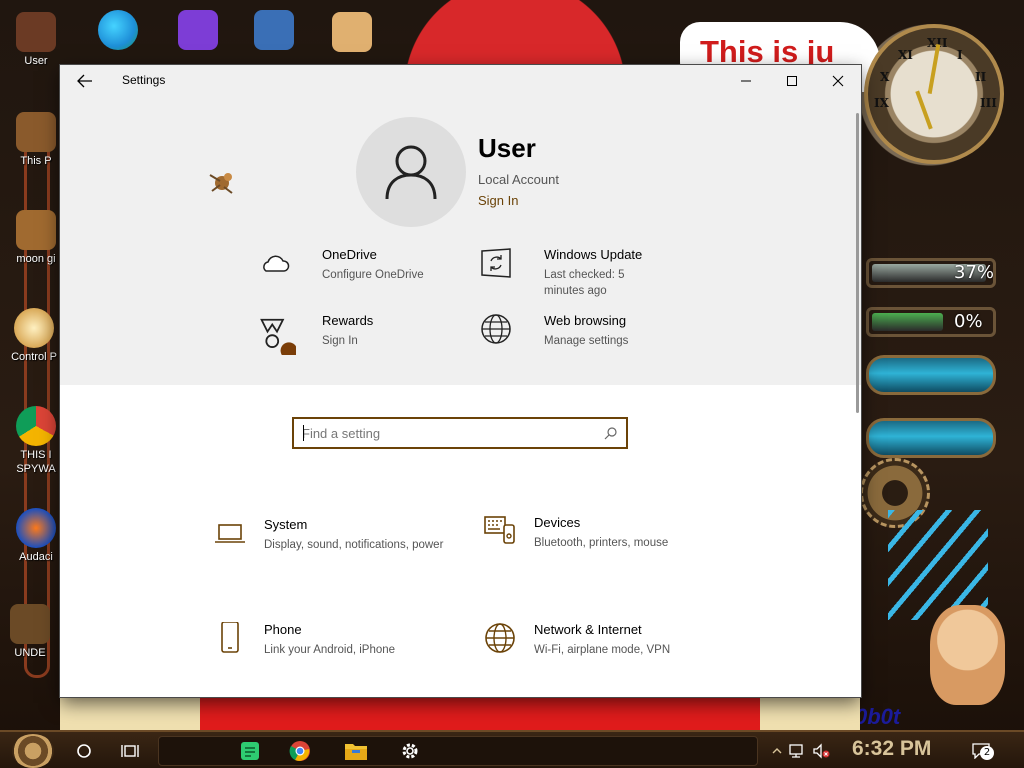 Image resolution: width=1024 pixels, height=768 pixels. I want to click on category-subtitle: Link your Android, iPhone, so click(330, 650).